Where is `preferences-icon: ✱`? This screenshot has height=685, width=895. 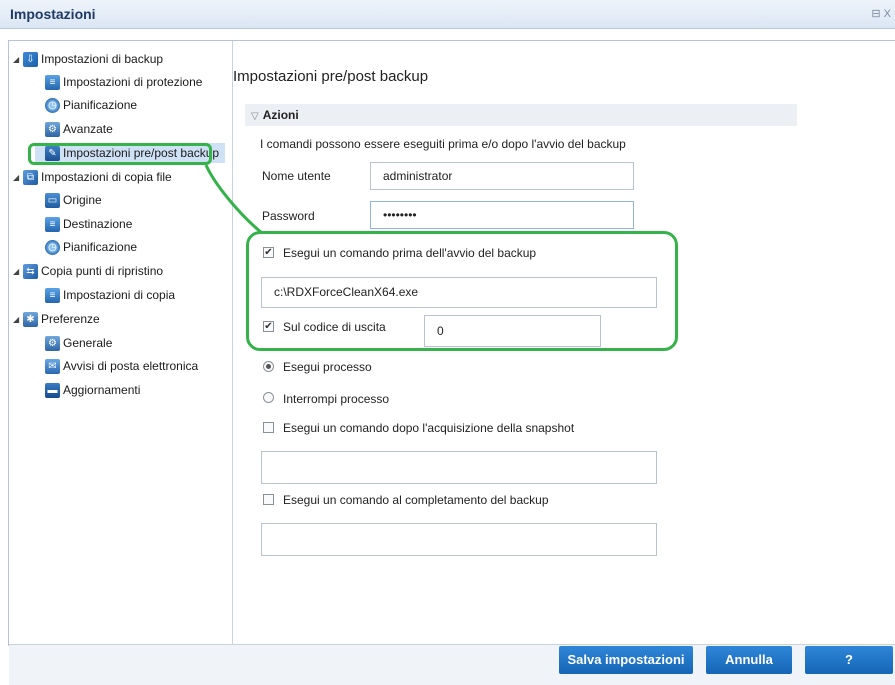 preferences-icon: ✱ is located at coordinates (30, 320).